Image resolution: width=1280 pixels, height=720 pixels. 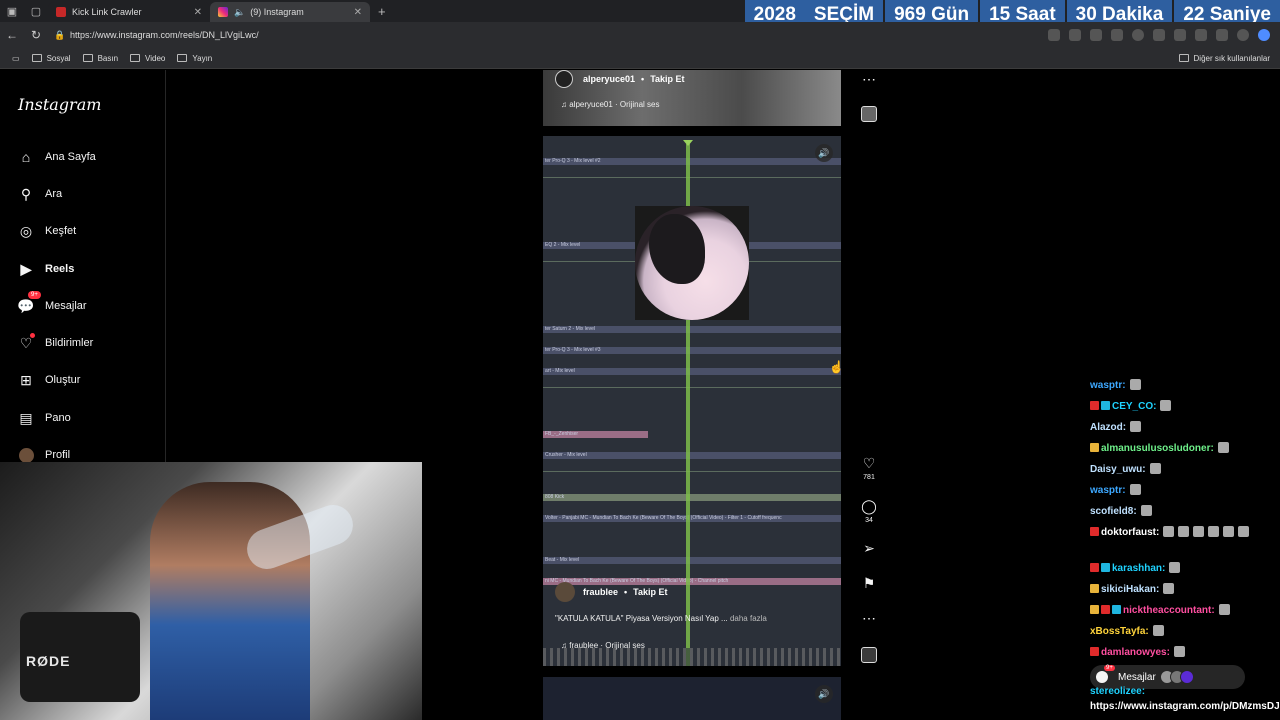 I want to click on sidebar-item-reels: ▶ Reels, so click(x=46, y=268).